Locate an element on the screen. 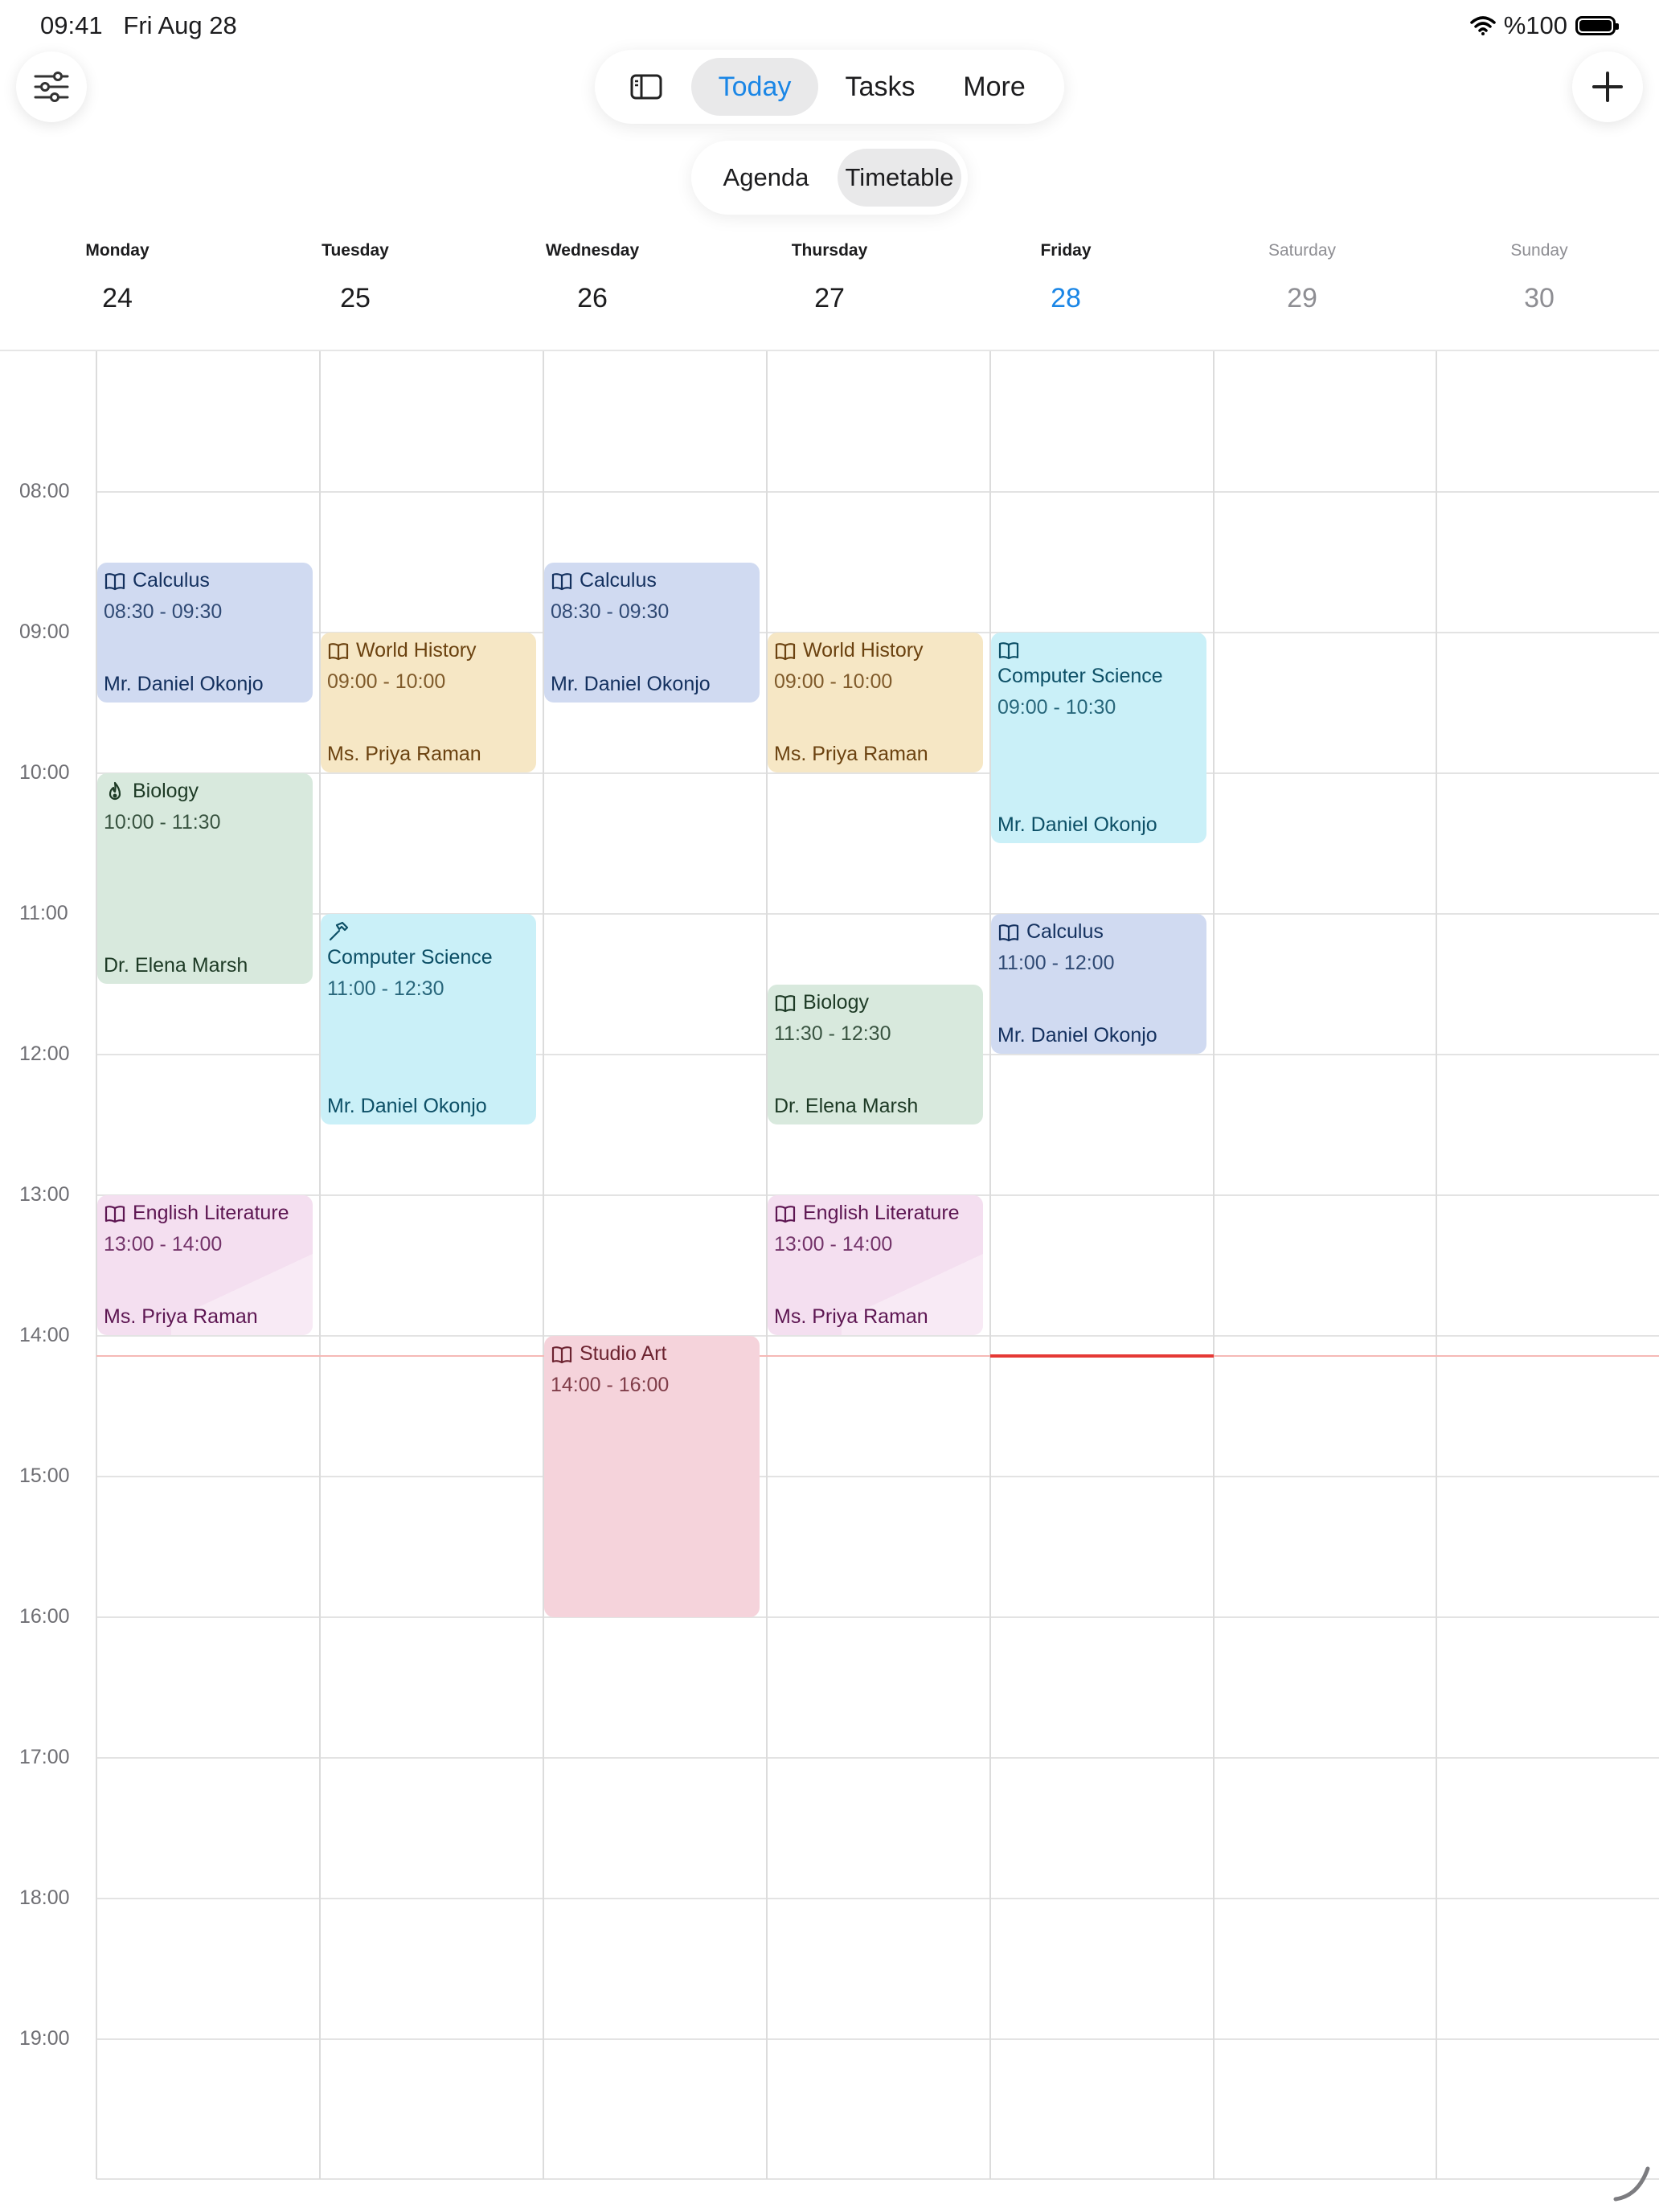  tab-tasks: Tasks is located at coordinates (880, 87).